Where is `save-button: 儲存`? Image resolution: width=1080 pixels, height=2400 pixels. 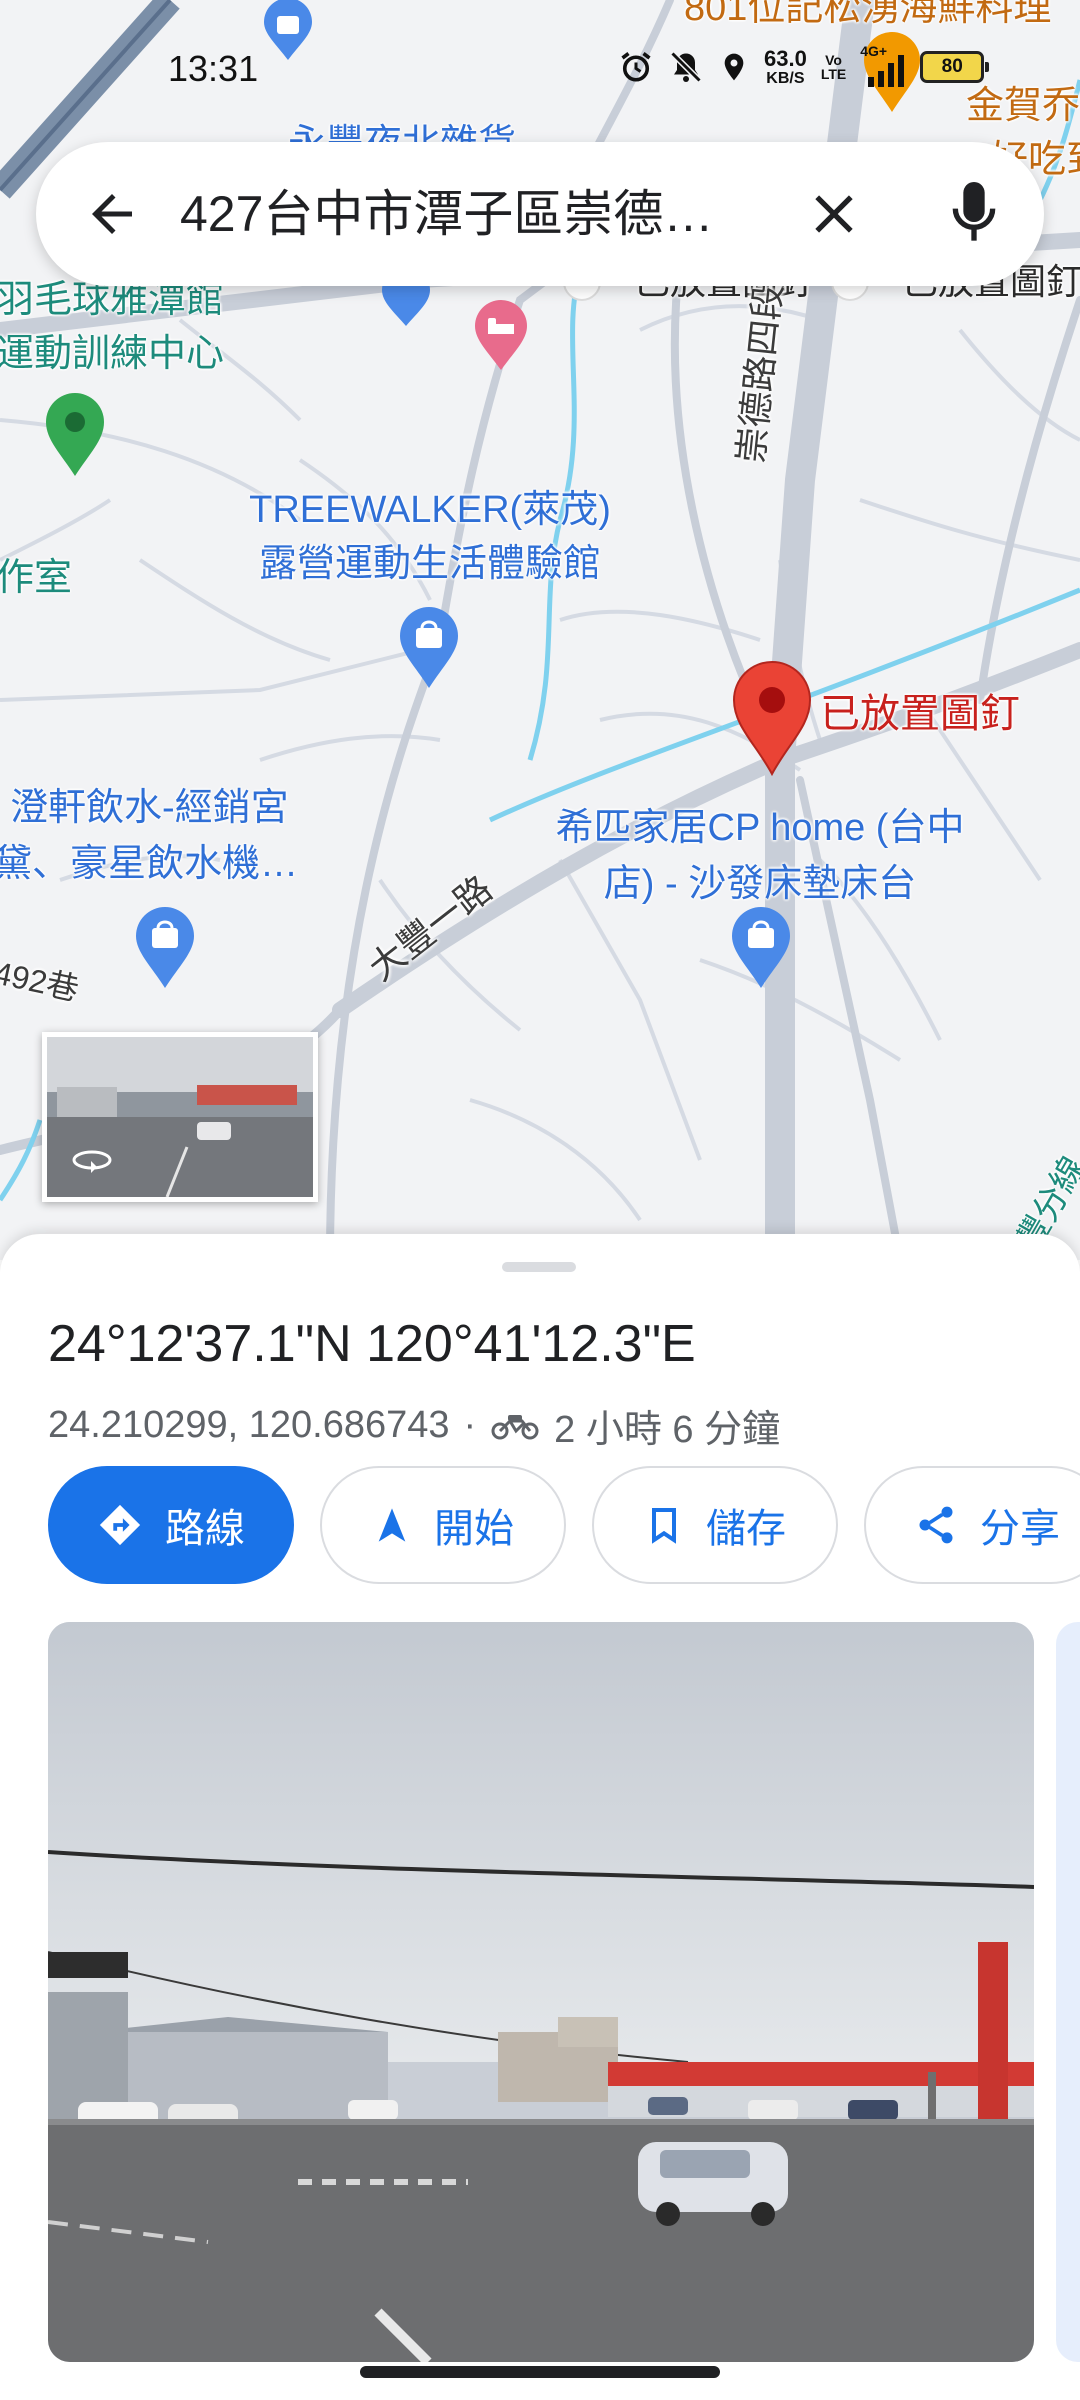 save-button: 儲存 is located at coordinates (715, 1525).